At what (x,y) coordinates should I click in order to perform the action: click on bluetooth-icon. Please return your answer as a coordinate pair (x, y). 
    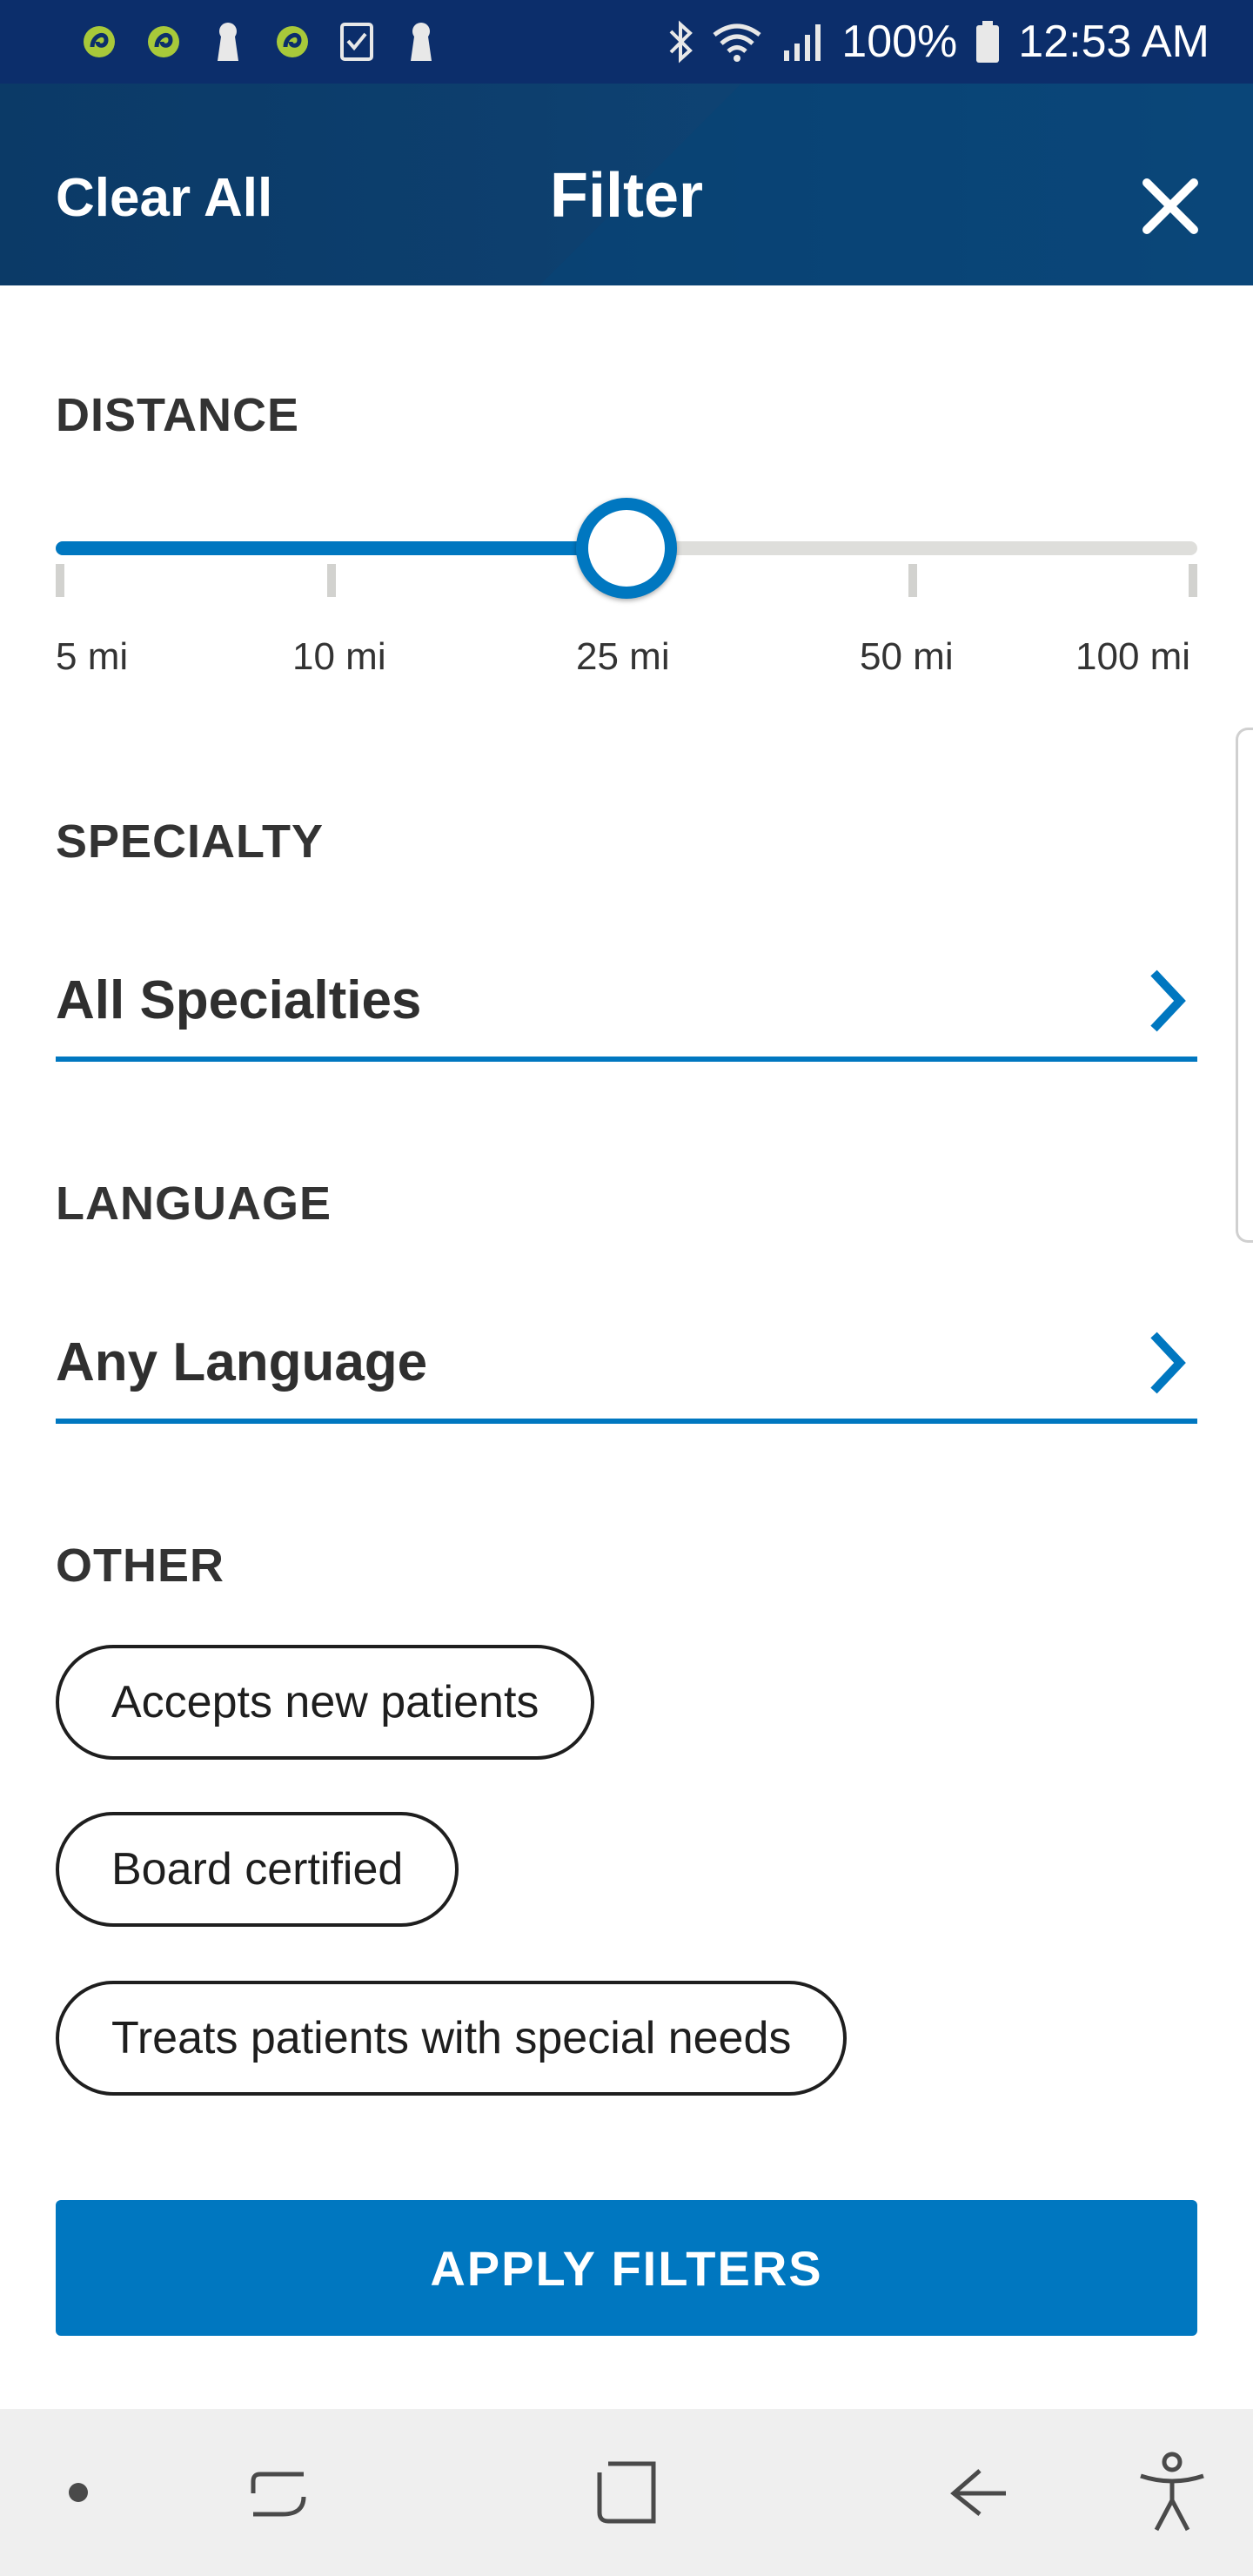
    Looking at the image, I should click on (680, 41).